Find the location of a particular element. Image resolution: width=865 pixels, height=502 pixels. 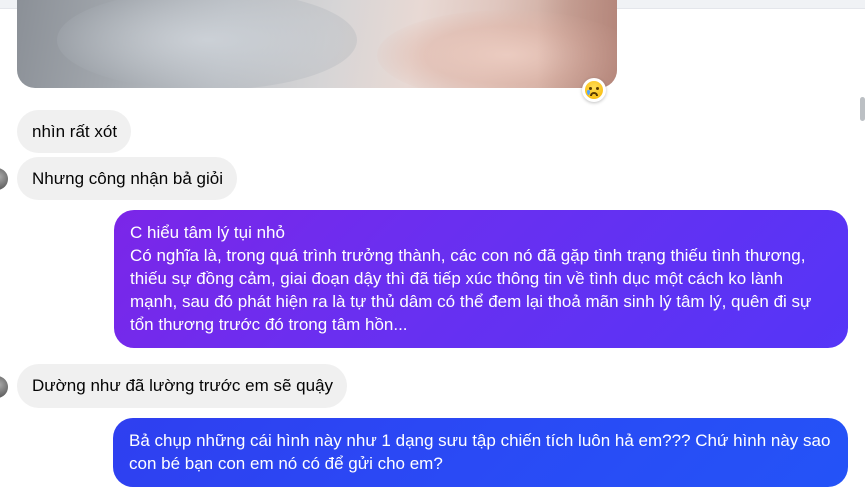

message-text-line: C hiểu tâm lý tụi nhỏ is located at coordinates (207, 232).